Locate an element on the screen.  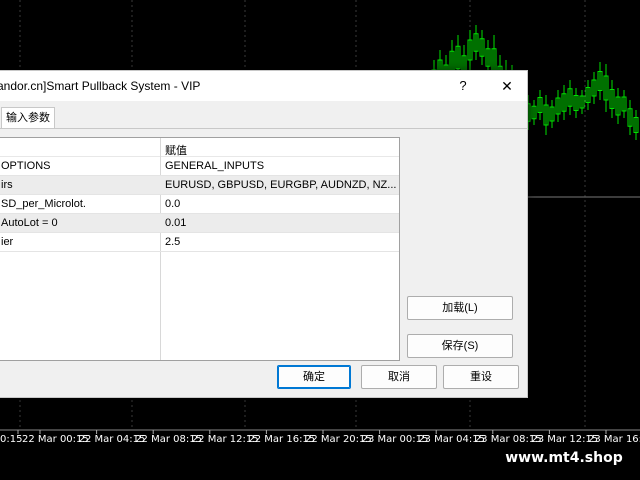
window-title: andor.cn]Smart Pullback System - VIP is located at coordinates (100, 86).